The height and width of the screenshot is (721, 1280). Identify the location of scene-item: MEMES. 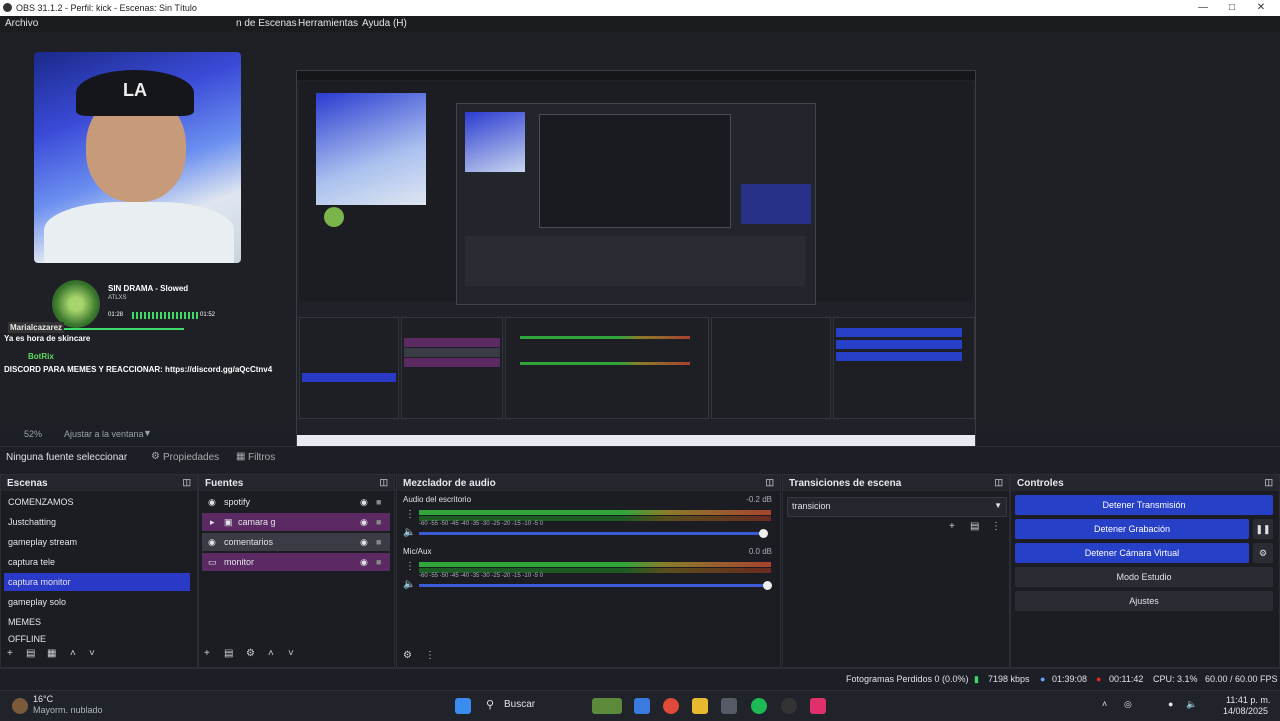
(97, 622).